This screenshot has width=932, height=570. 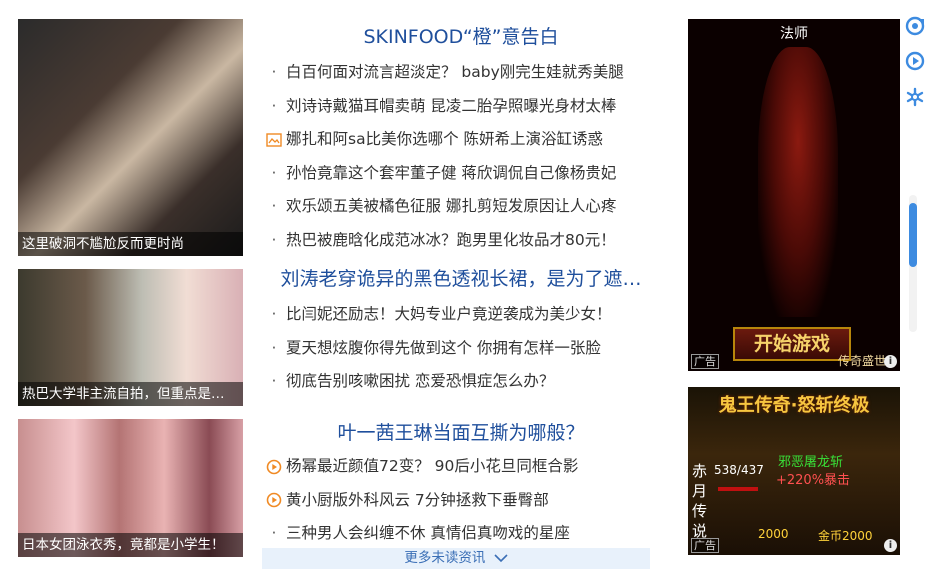 I want to click on game-ad-top: 法师 开始游戏 广告 传奇盛世 i, so click(x=794, y=195).